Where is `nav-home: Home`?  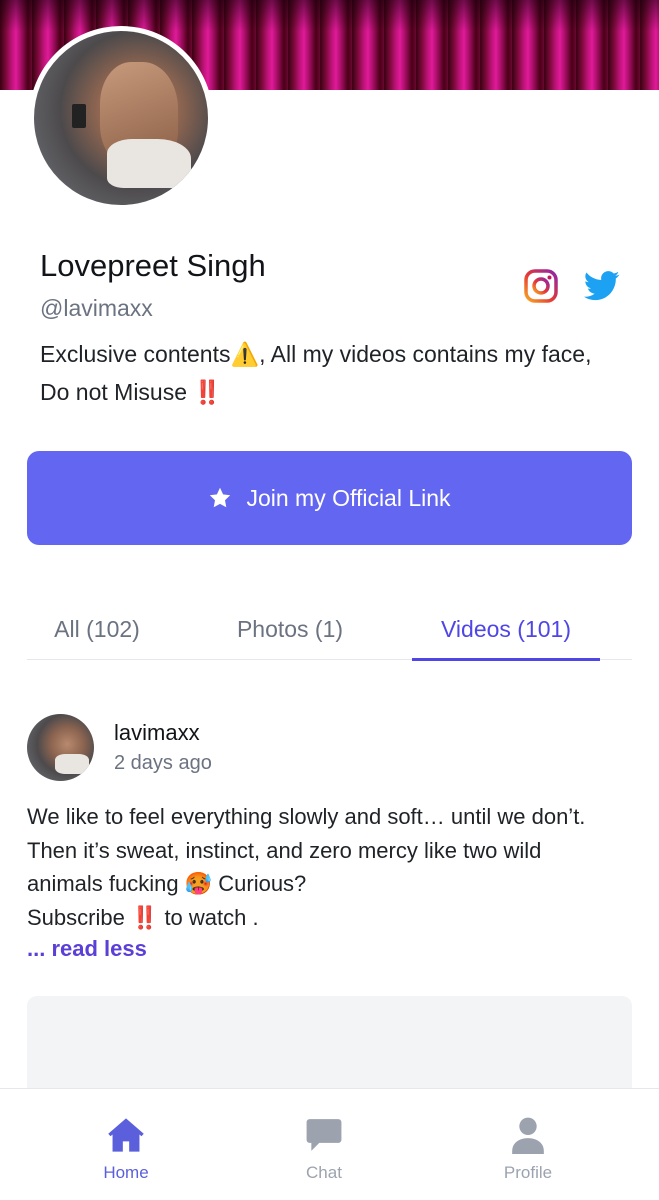 nav-home: Home is located at coordinates (126, 1144).